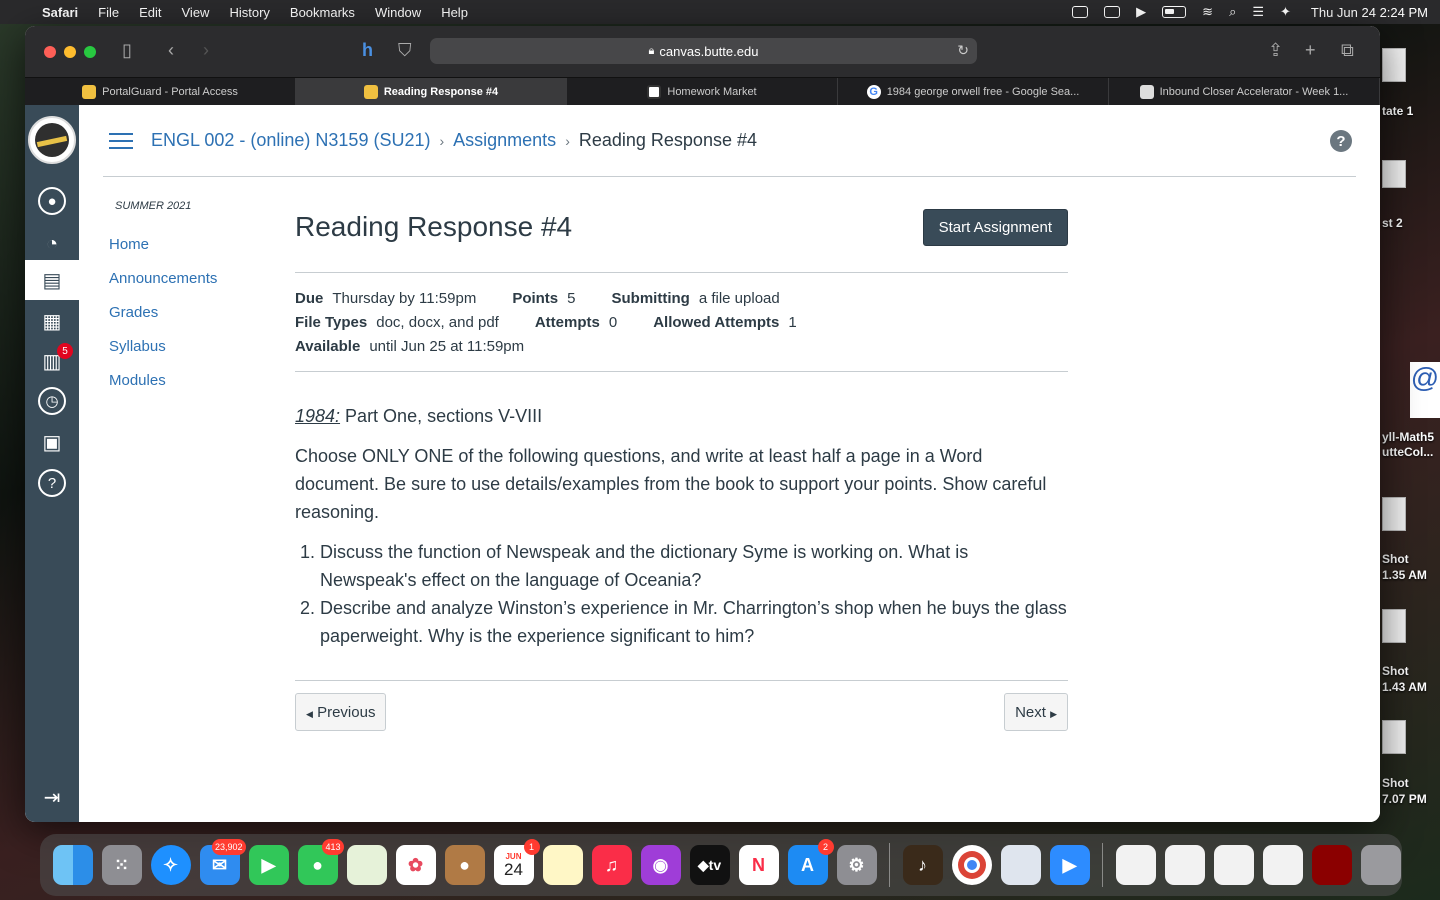 Image resolution: width=1440 pixels, height=900 pixels. What do you see at coordinates (170, 865) in the screenshot?
I see `safari-icon: ✧` at bounding box center [170, 865].